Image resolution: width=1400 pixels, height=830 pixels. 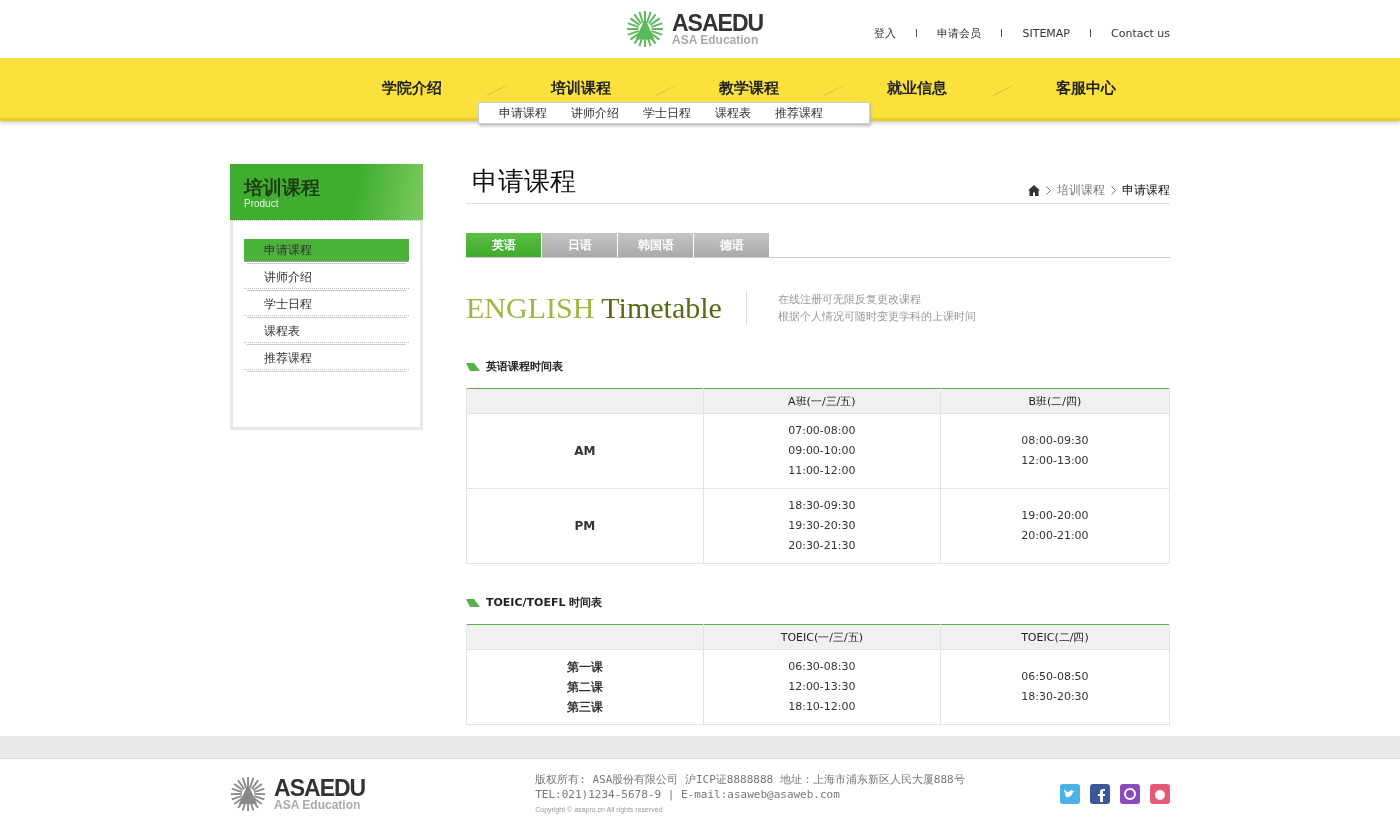 What do you see at coordinates (282, 187) in the screenshot?
I see `sidebar-title: 培训课程` at bounding box center [282, 187].